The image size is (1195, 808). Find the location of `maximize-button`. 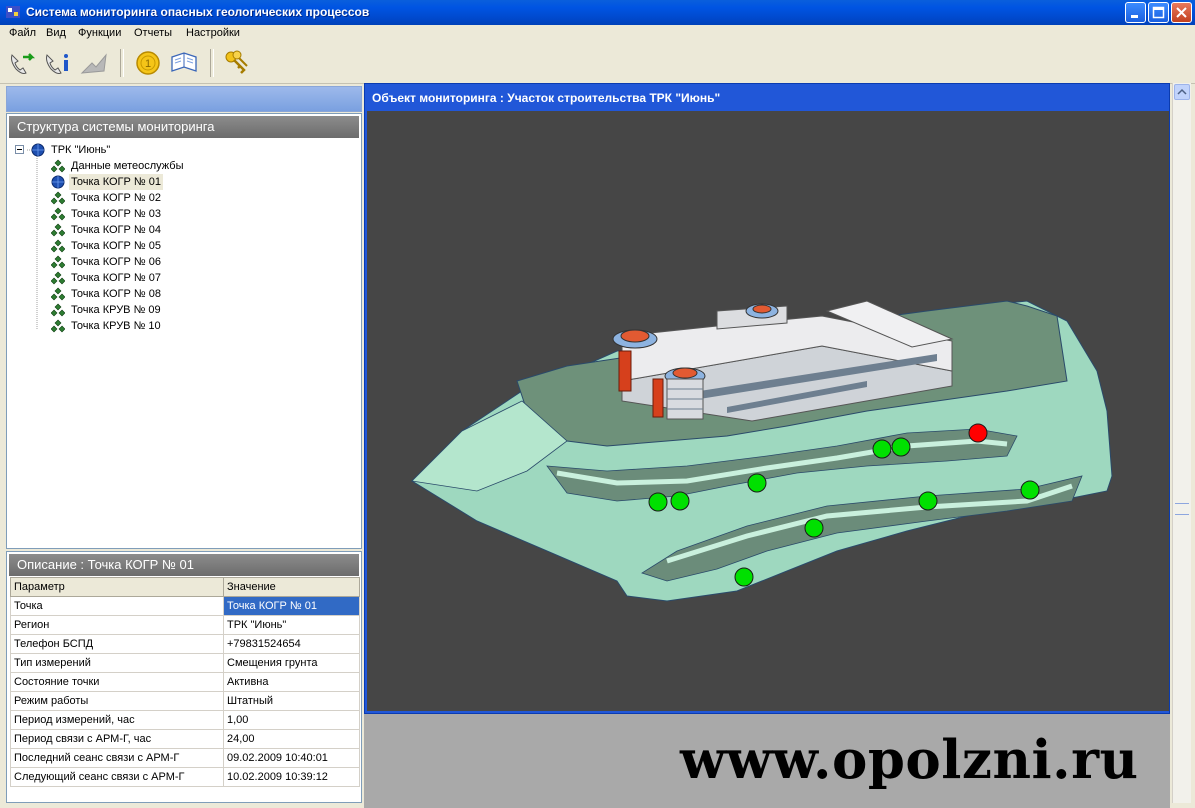

maximize-button is located at coordinates (1158, 12).